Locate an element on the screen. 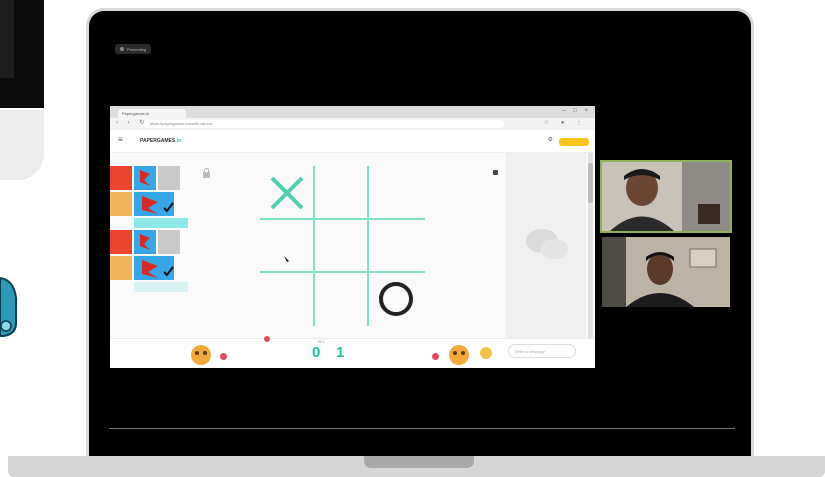  site-logo: PAPERGAMES.io is located at coordinates (160, 141).